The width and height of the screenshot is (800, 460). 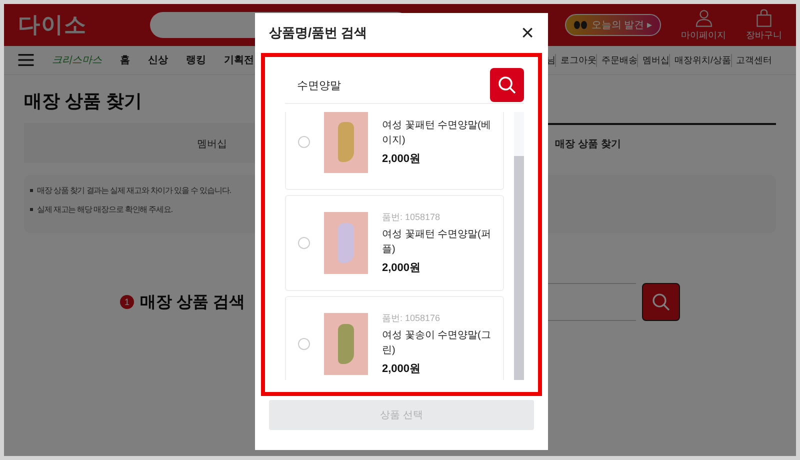 I want to click on notice-text: 매장 상품 찾기 결과는 실제 재고와 차이가 있을 수 있습니다., so click(x=134, y=190).